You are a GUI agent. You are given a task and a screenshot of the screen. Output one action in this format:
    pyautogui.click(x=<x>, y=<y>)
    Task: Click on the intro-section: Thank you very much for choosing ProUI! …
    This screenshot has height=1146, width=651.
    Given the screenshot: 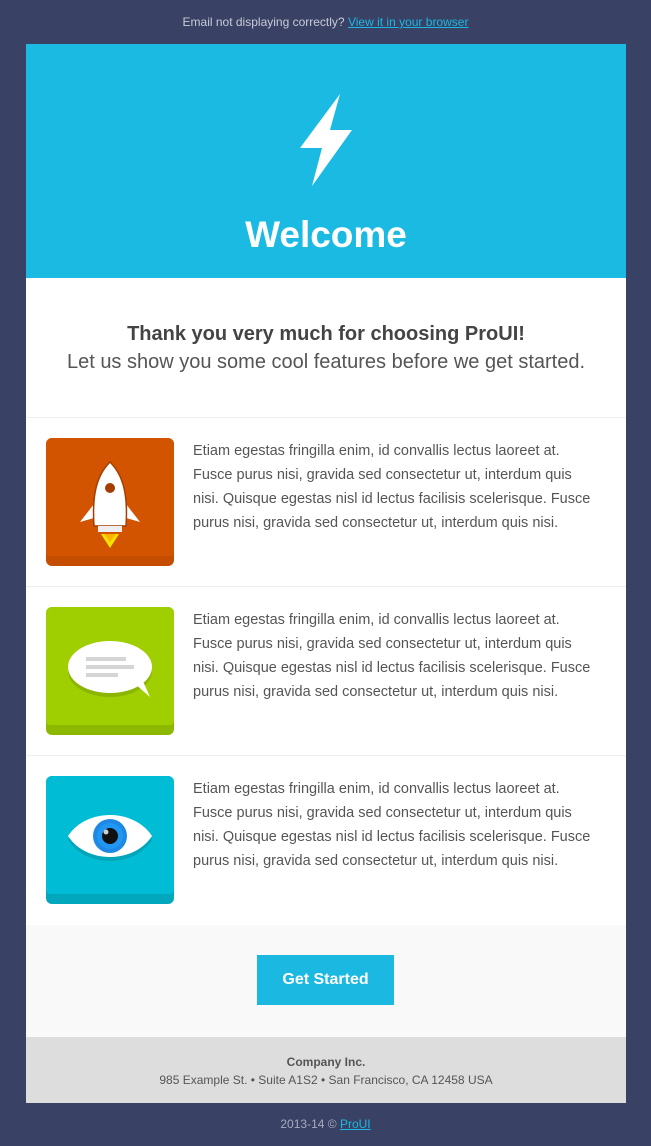 What is the action you would take?
    pyautogui.click(x=326, y=348)
    